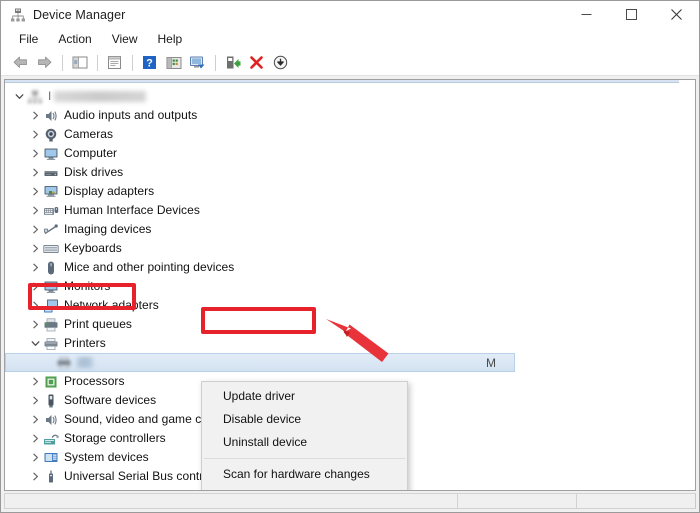 The image size is (700, 513). What do you see at coordinates (51, 230) in the screenshot?
I see `imaging-device-icon` at bounding box center [51, 230].